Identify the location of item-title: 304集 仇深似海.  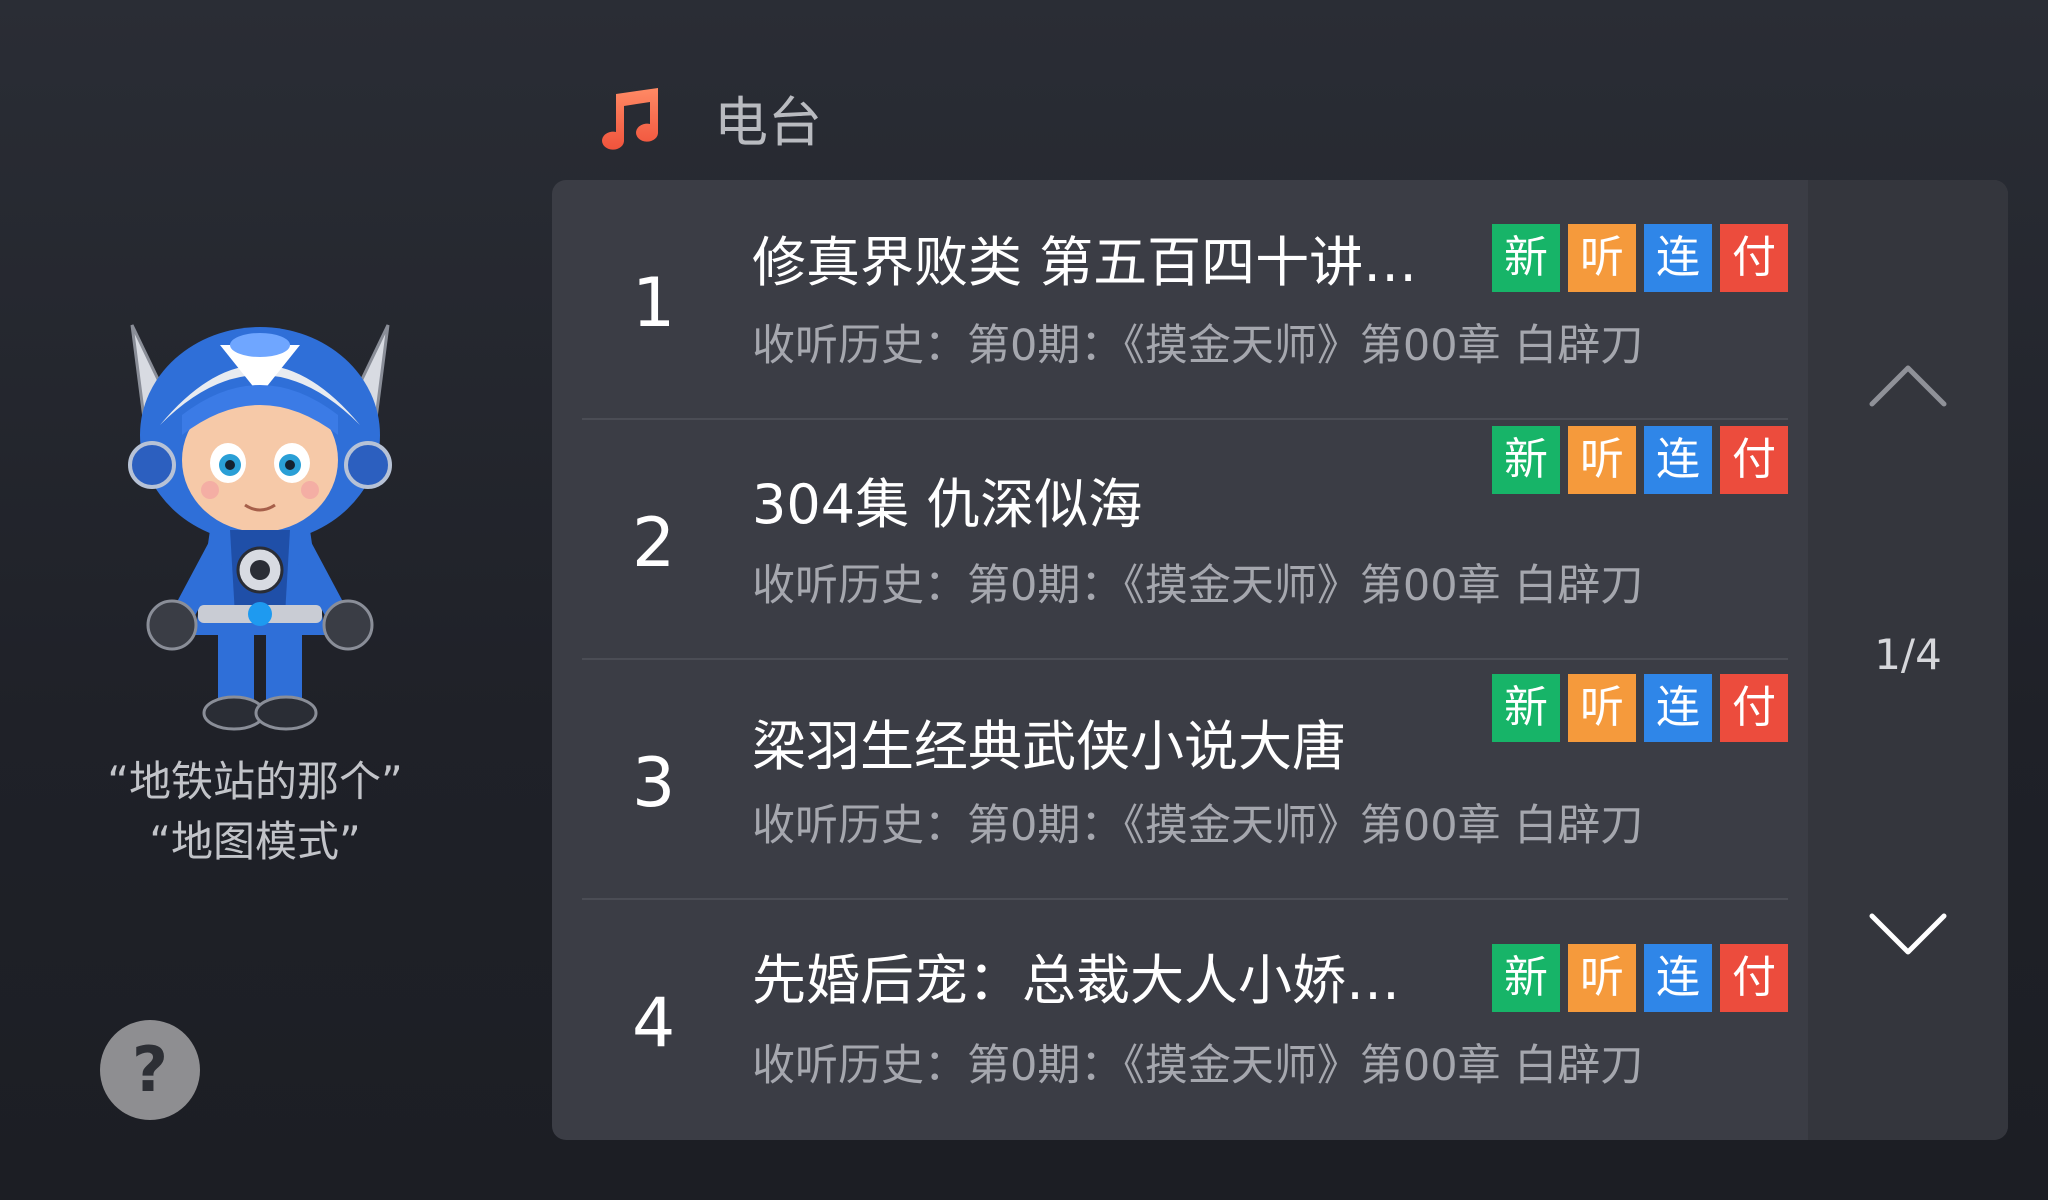
(947, 504).